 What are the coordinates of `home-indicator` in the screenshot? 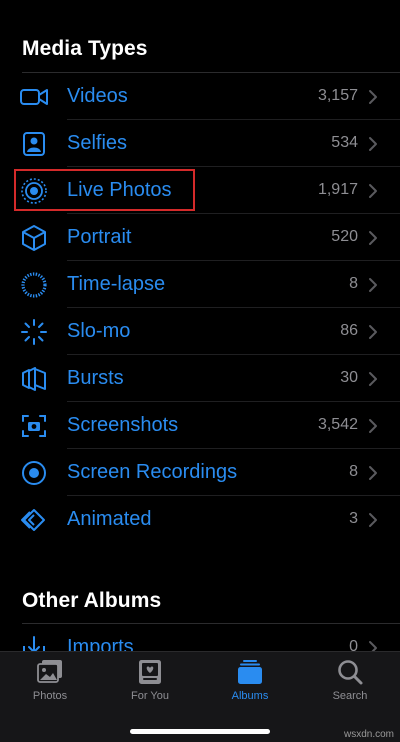 It's located at (200, 731).